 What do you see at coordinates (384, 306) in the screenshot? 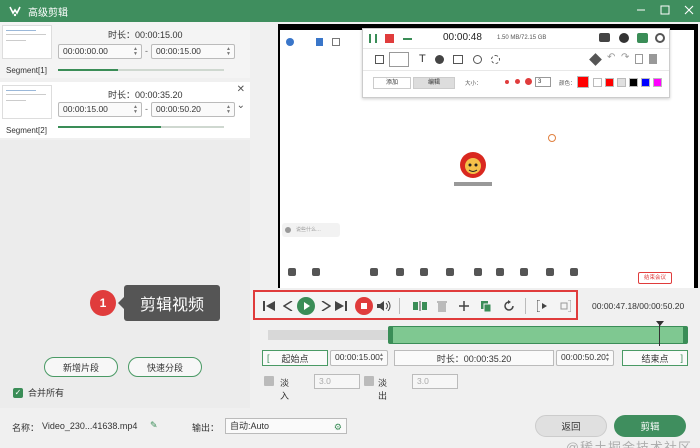
I see `volume-icon` at bounding box center [384, 306].